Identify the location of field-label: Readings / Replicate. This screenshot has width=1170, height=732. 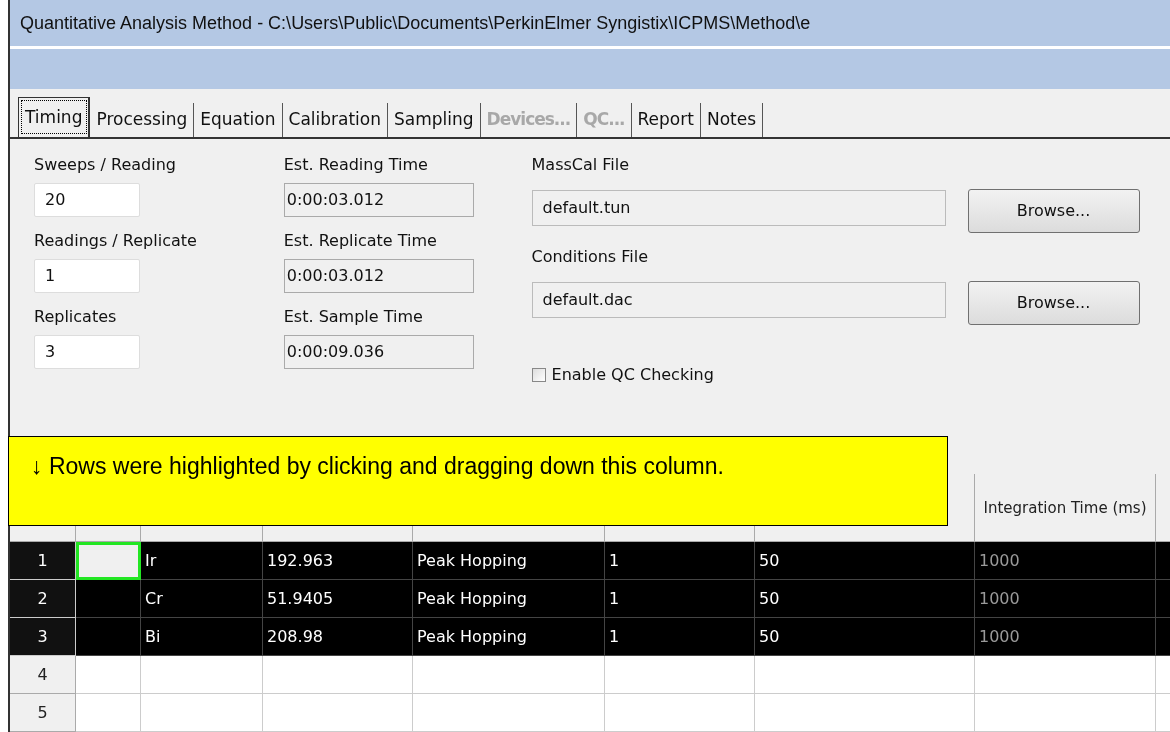
(116, 241).